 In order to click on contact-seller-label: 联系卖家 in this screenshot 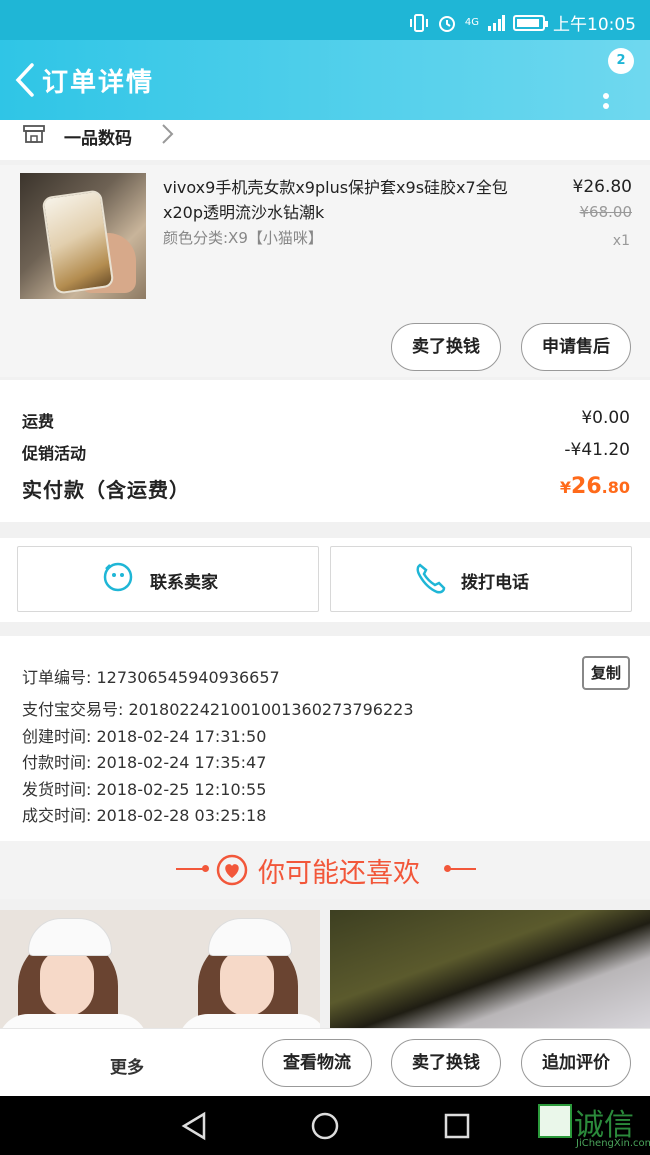, I will do `click(184, 583)`.